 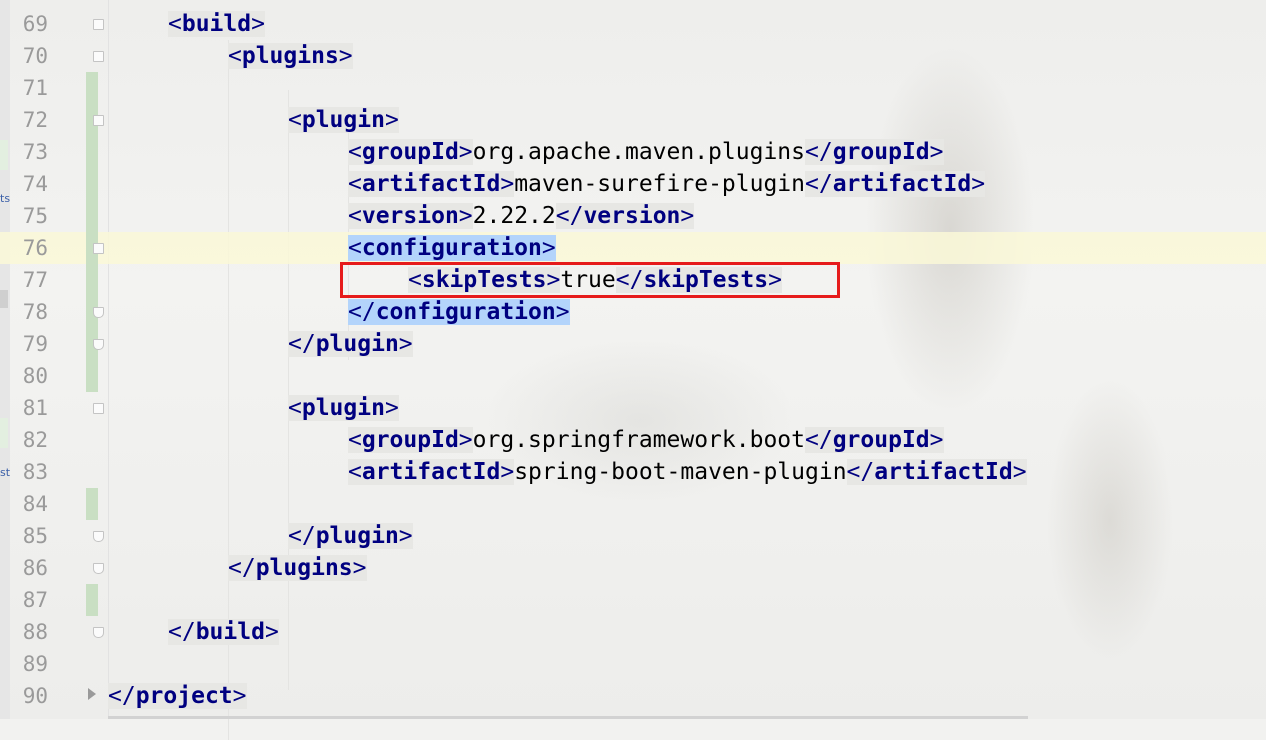 I want to click on xml-text-value: org.apache.maven.plugins, so click(x=638, y=152).